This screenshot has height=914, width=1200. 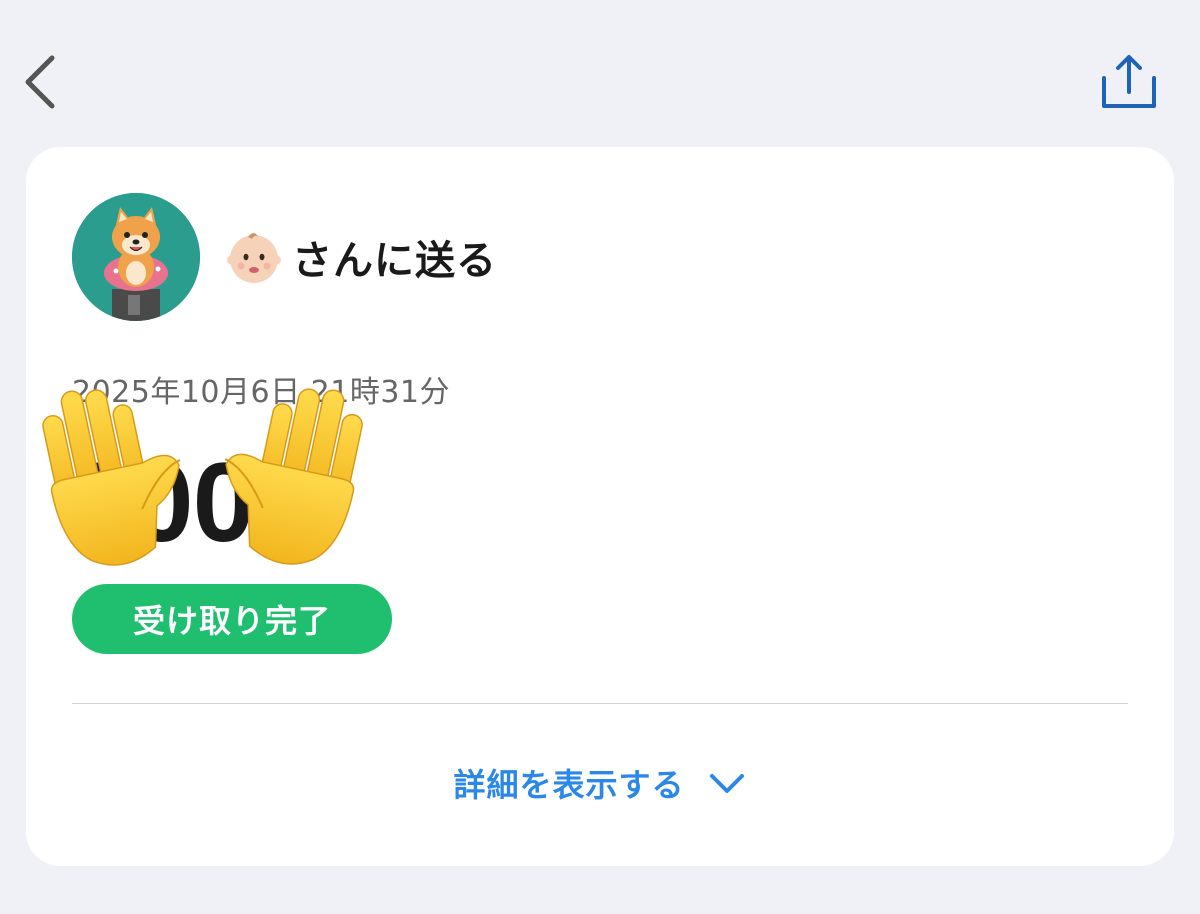 What do you see at coordinates (162, 502) in the screenshot?
I see `amount-value: 000` at bounding box center [162, 502].